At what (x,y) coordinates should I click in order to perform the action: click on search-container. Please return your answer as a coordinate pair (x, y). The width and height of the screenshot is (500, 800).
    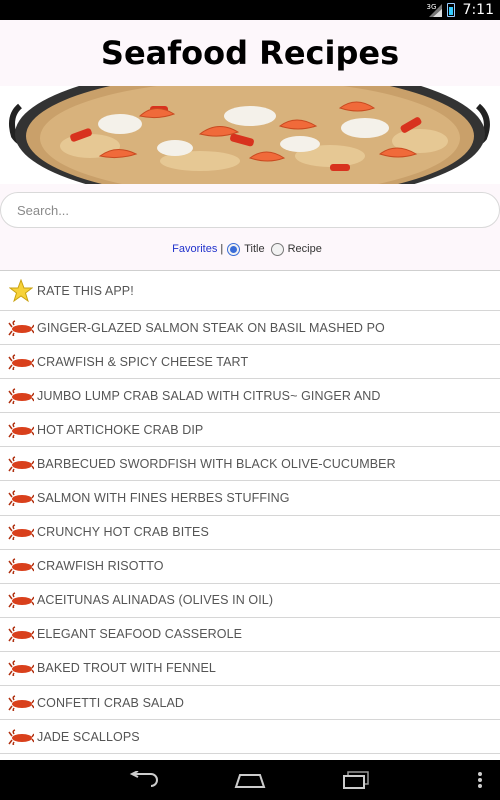
    Looking at the image, I should click on (250, 210).